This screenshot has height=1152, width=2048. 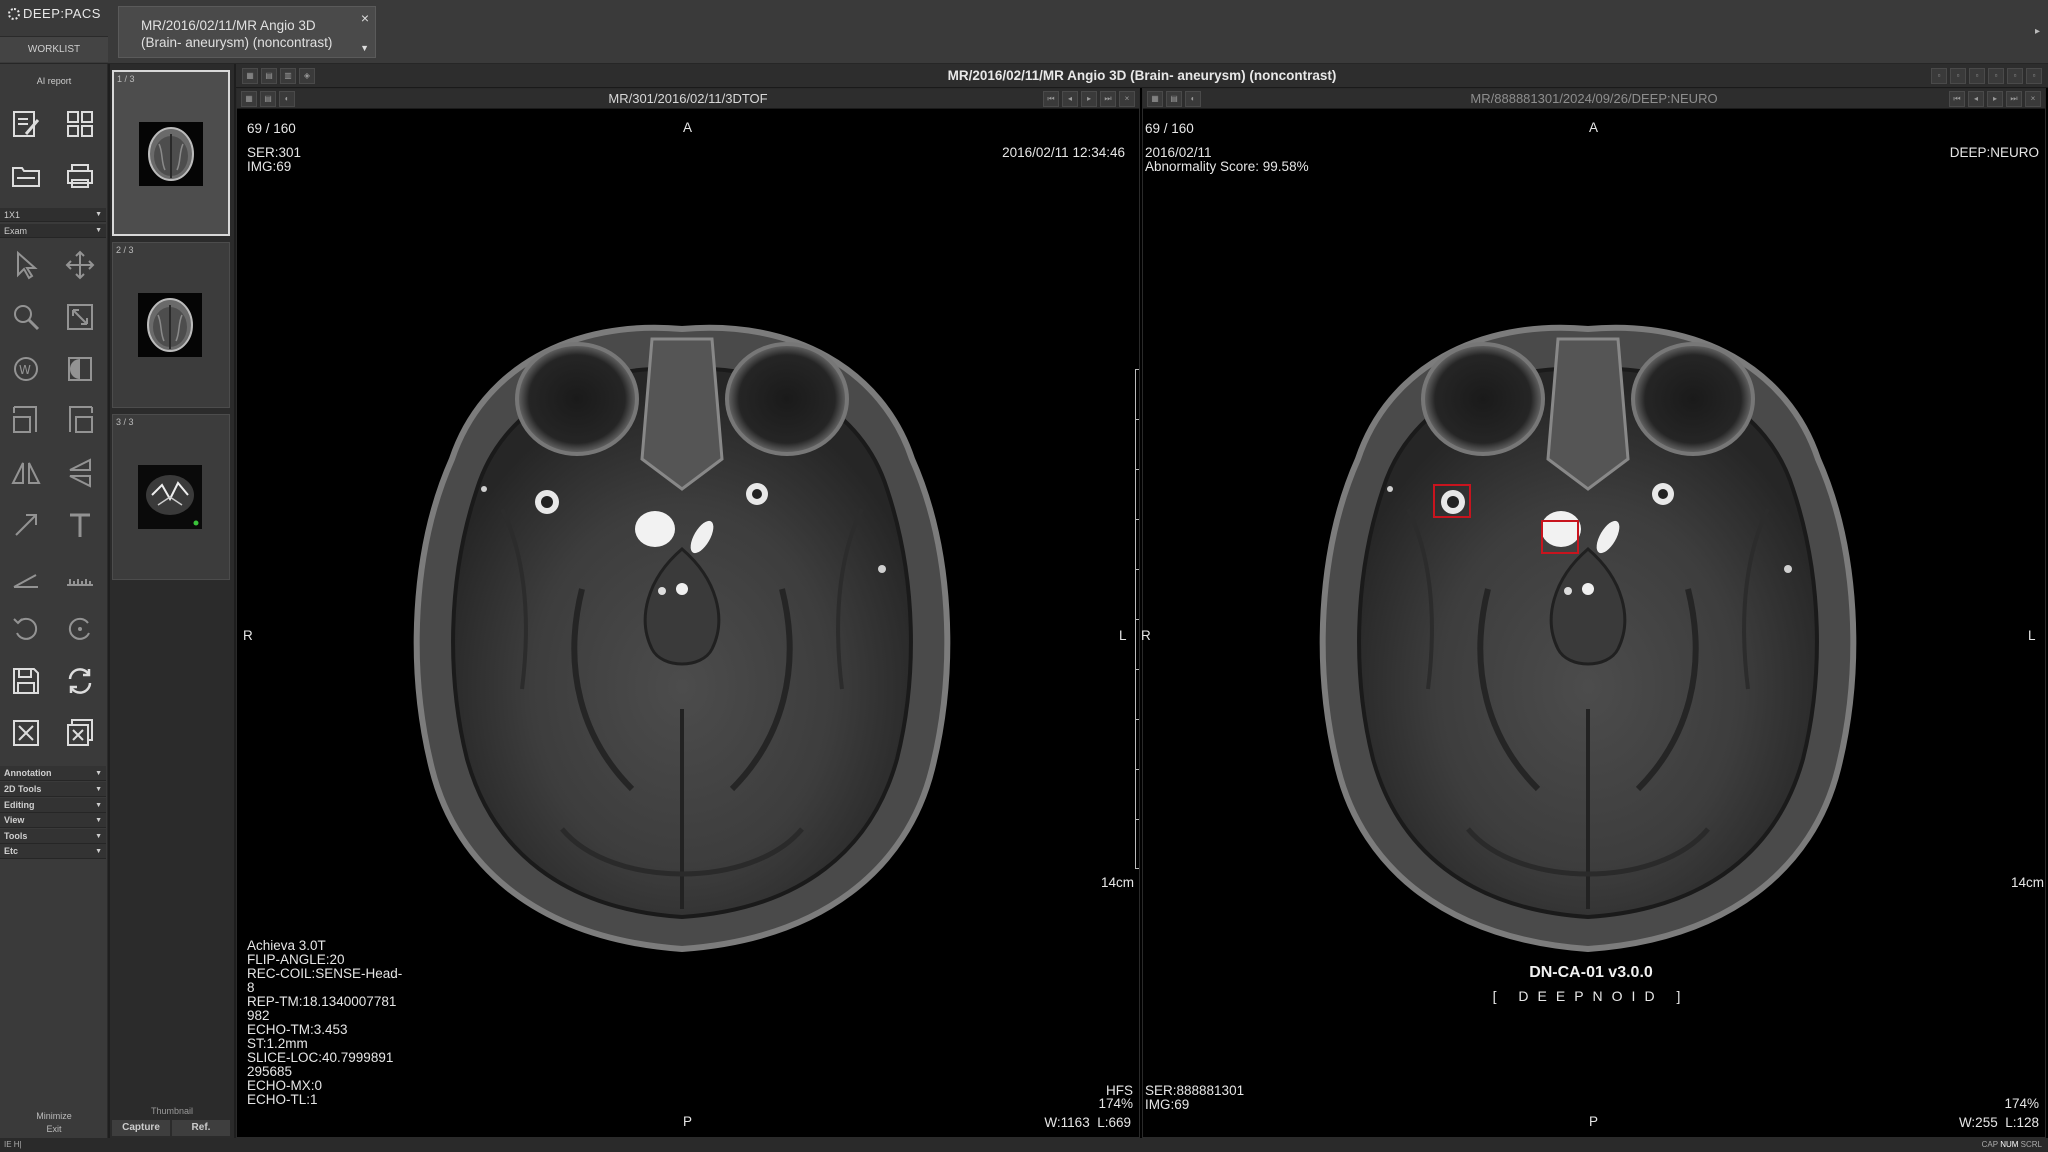 What do you see at coordinates (26, 124) in the screenshot?
I see `report-edit-icon` at bounding box center [26, 124].